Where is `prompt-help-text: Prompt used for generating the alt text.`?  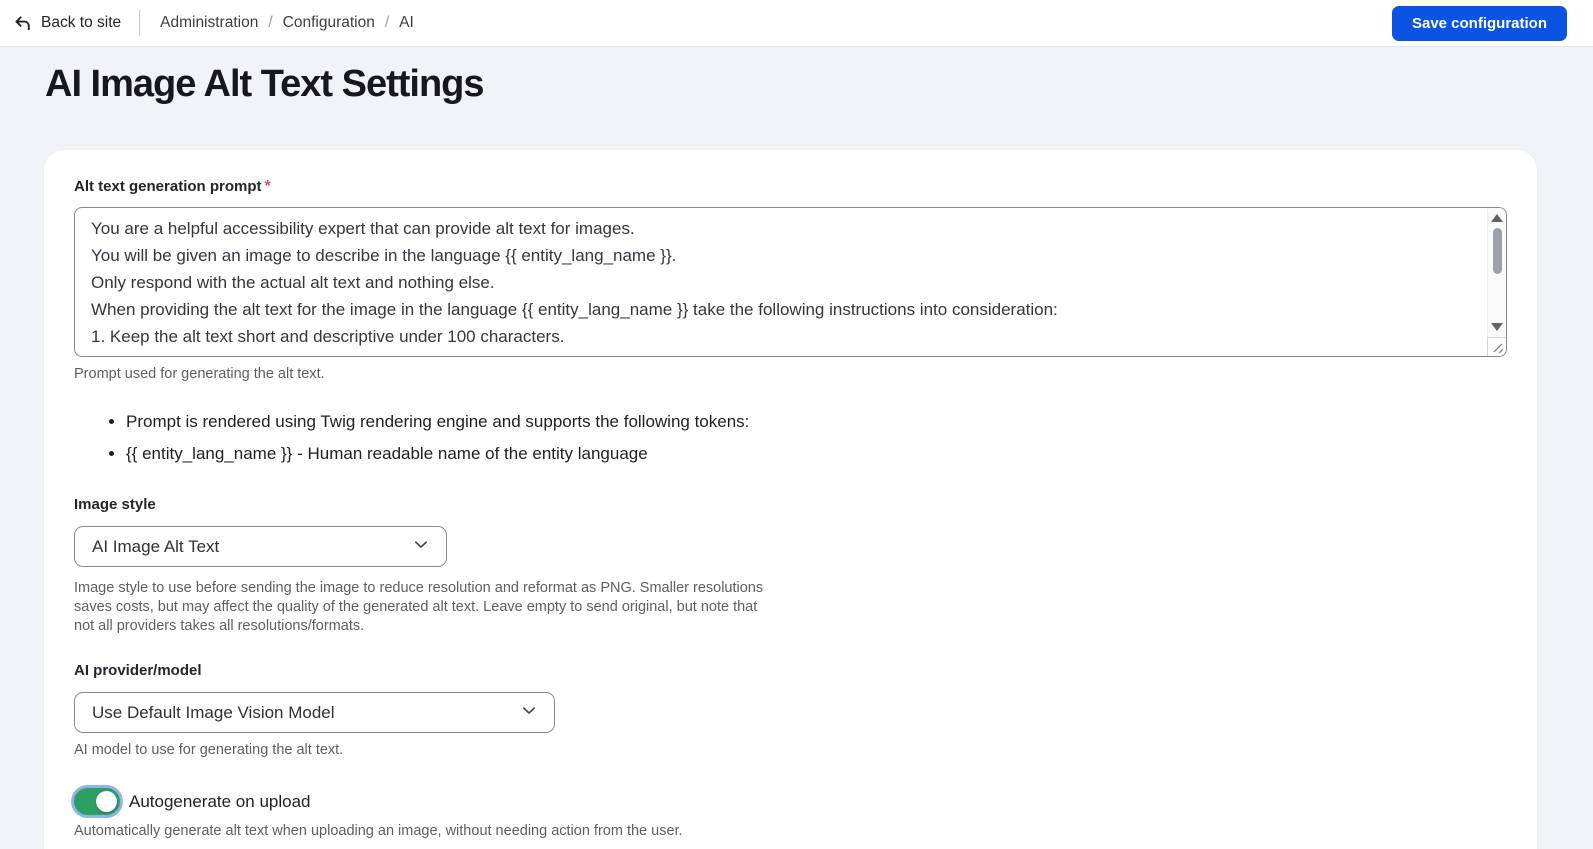 prompt-help-text: Prompt used for generating the alt text. is located at coordinates (199, 374).